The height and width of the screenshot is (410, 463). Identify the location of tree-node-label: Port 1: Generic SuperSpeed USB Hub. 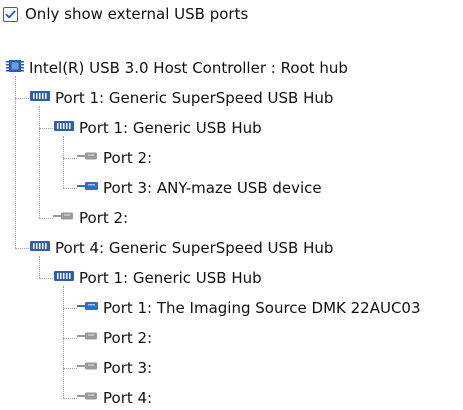
(194, 98).